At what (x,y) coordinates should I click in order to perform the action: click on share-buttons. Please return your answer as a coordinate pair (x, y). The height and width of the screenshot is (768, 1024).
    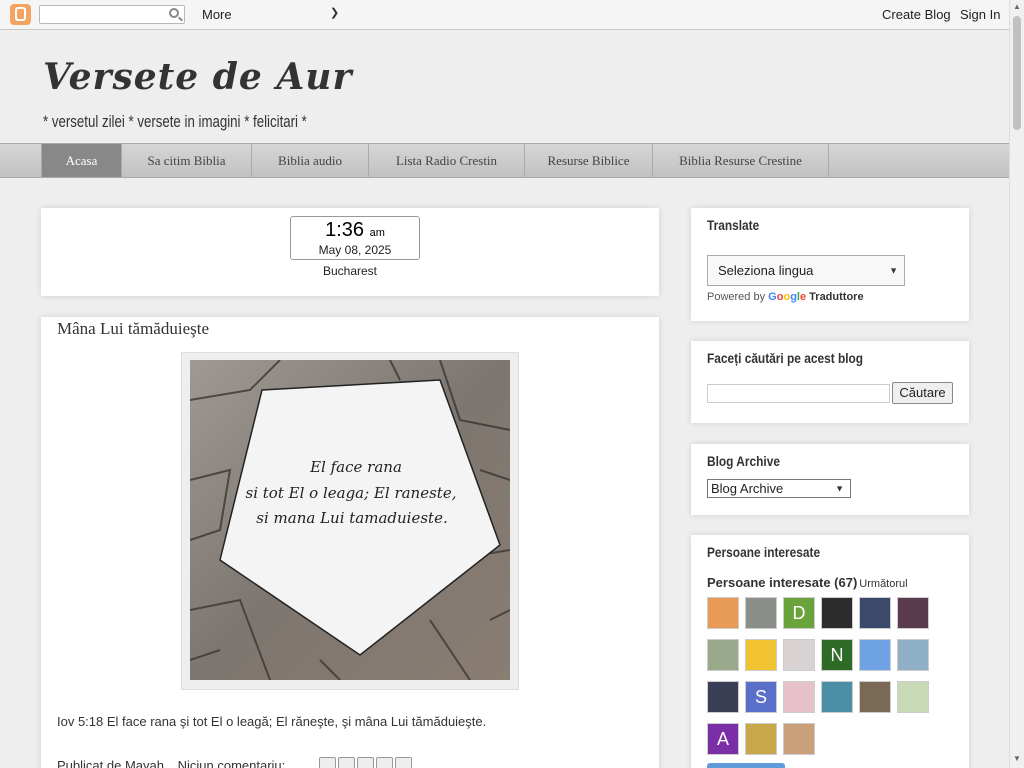
    Looking at the image, I should click on (366, 762).